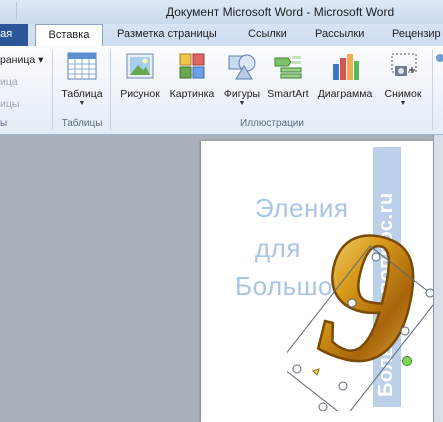 This screenshot has height=422, width=443. Describe the element at coordinates (167, 34) in the screenshot. I see `tab-page-layout: Разметка страницы` at that location.